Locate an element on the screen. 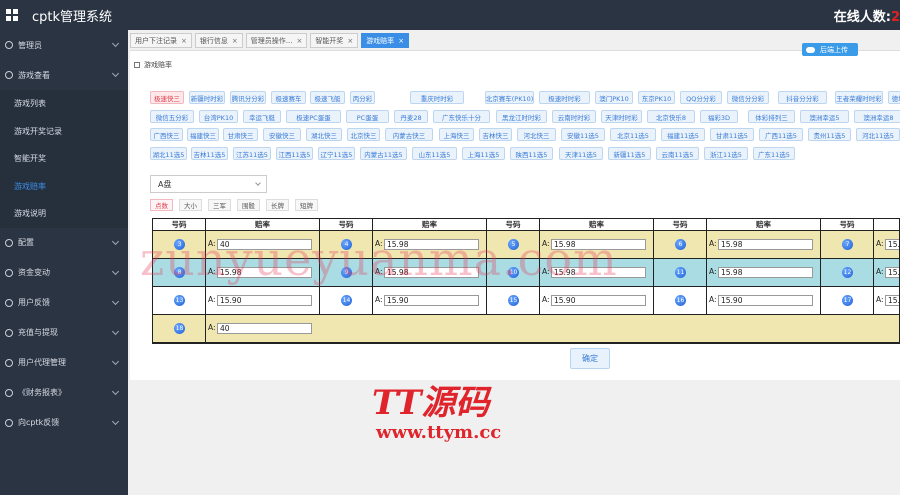 This screenshot has height=495, width=900. lottery-chip: 广东11选5 is located at coordinates (774, 153).